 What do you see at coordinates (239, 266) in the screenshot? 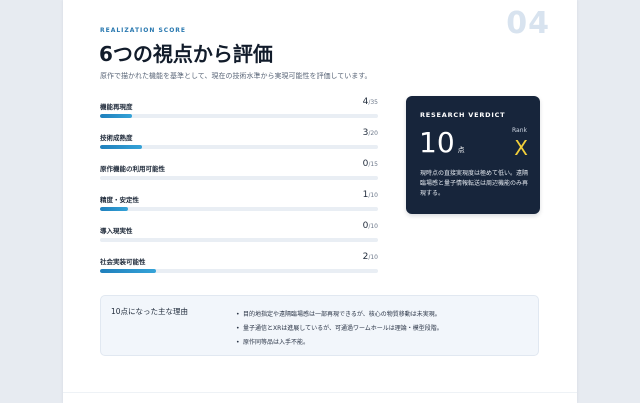
I see `metric-row: 社会実装可能性 2/10` at bounding box center [239, 266].